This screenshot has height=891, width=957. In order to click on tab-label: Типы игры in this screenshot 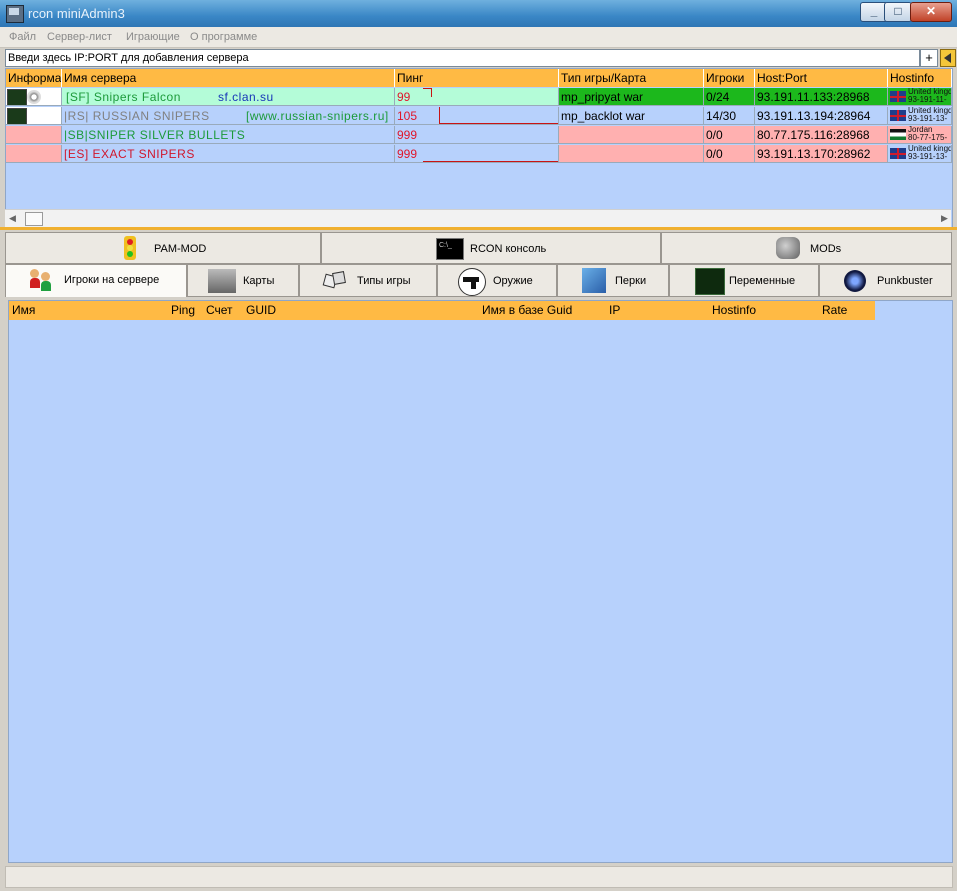, I will do `click(384, 281)`.